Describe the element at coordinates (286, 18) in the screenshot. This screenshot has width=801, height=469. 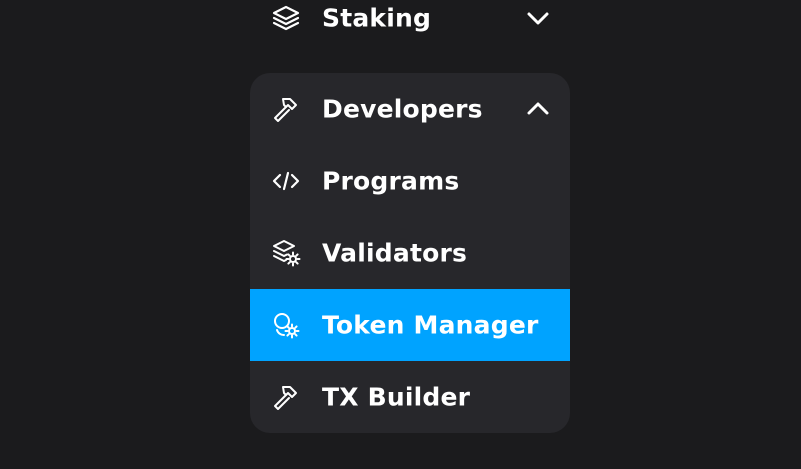
I see `layers-icon` at that location.